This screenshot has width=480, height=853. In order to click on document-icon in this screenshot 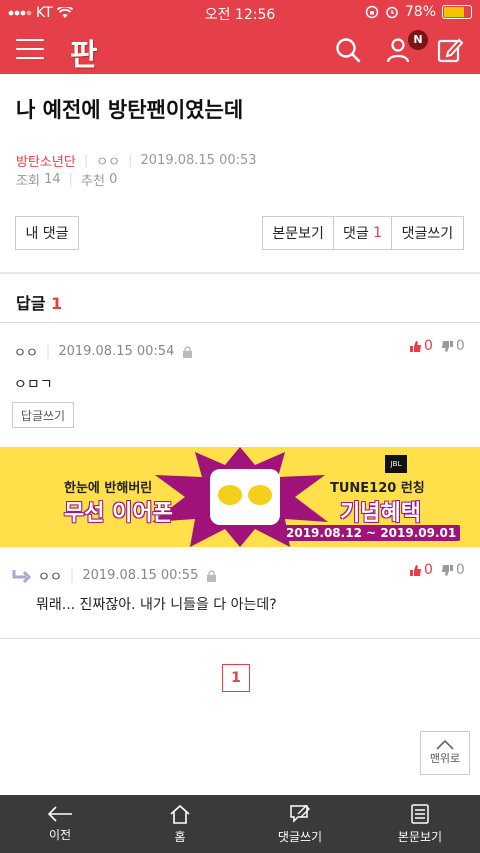, I will do `click(420, 813)`.